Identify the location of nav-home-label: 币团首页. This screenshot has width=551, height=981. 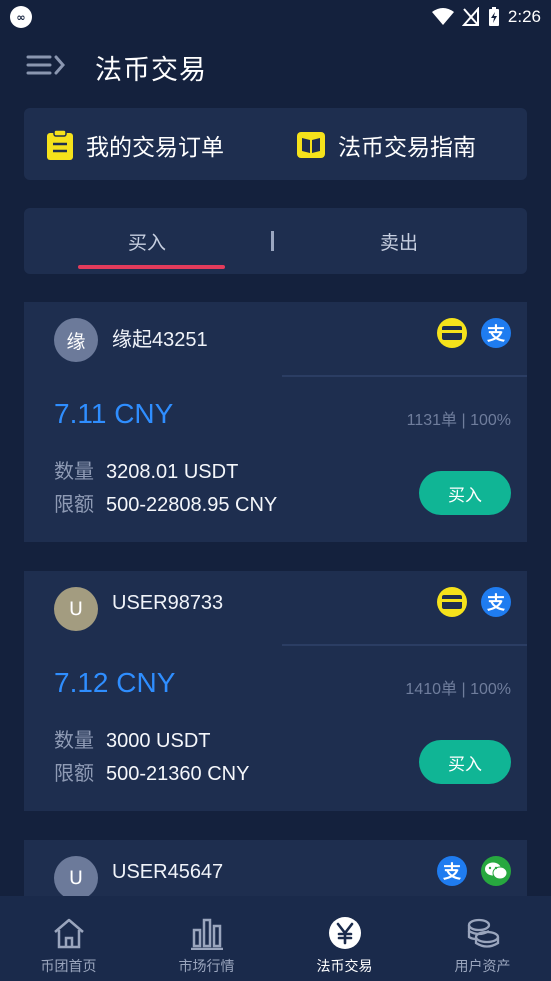
(68, 967).